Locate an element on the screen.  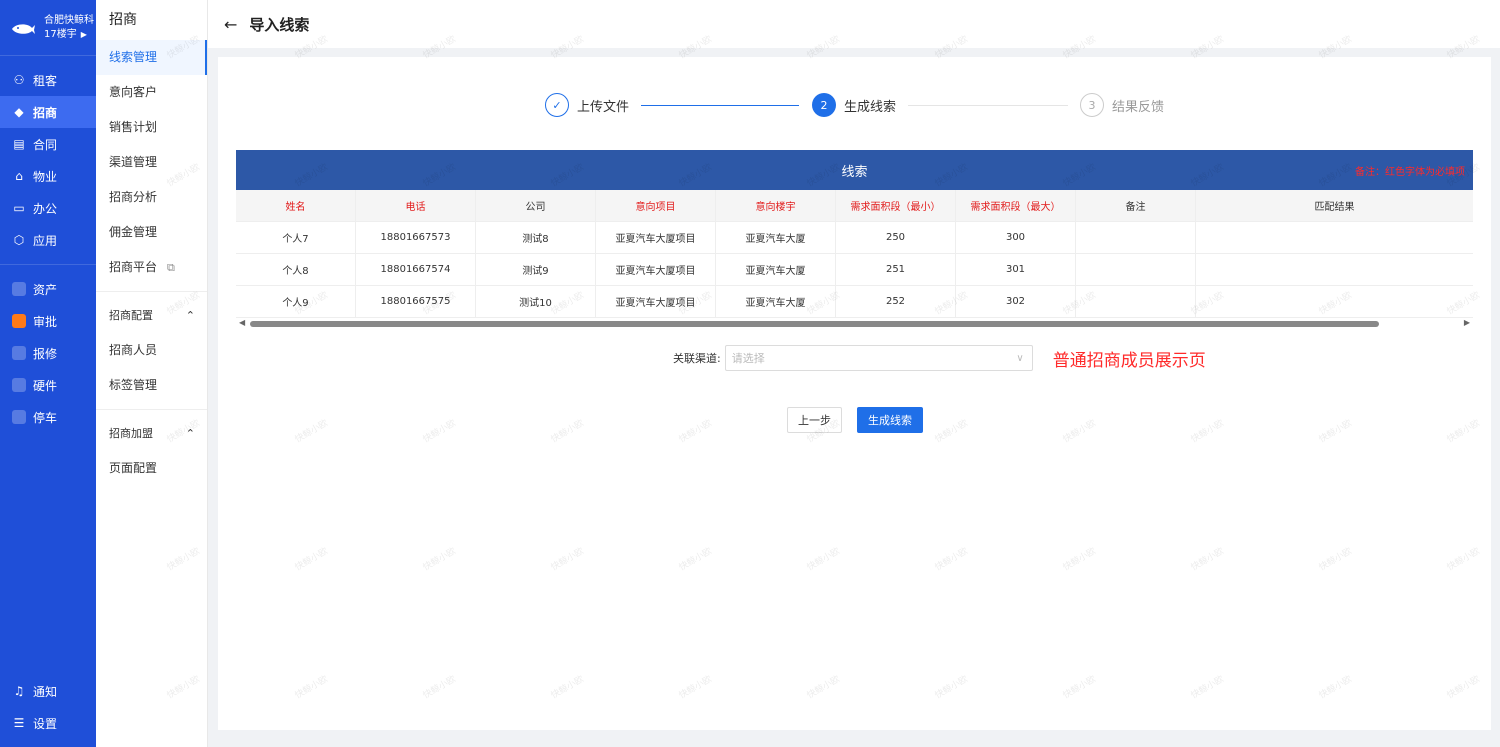
subnav-title: 招商 is located at coordinates (123, 20).